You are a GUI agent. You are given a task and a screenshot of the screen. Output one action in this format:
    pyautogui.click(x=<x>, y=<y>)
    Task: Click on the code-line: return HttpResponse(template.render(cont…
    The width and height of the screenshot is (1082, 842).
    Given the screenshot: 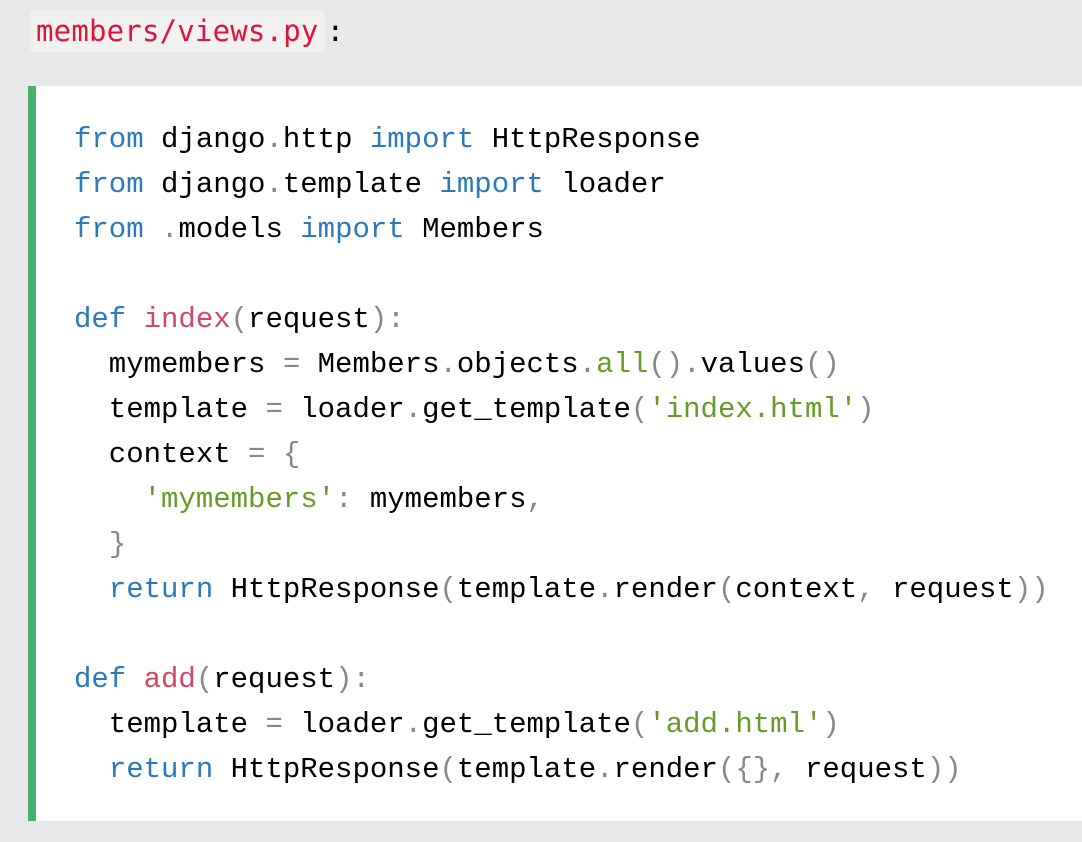 What is the action you would take?
    pyautogui.click(x=561, y=589)
    